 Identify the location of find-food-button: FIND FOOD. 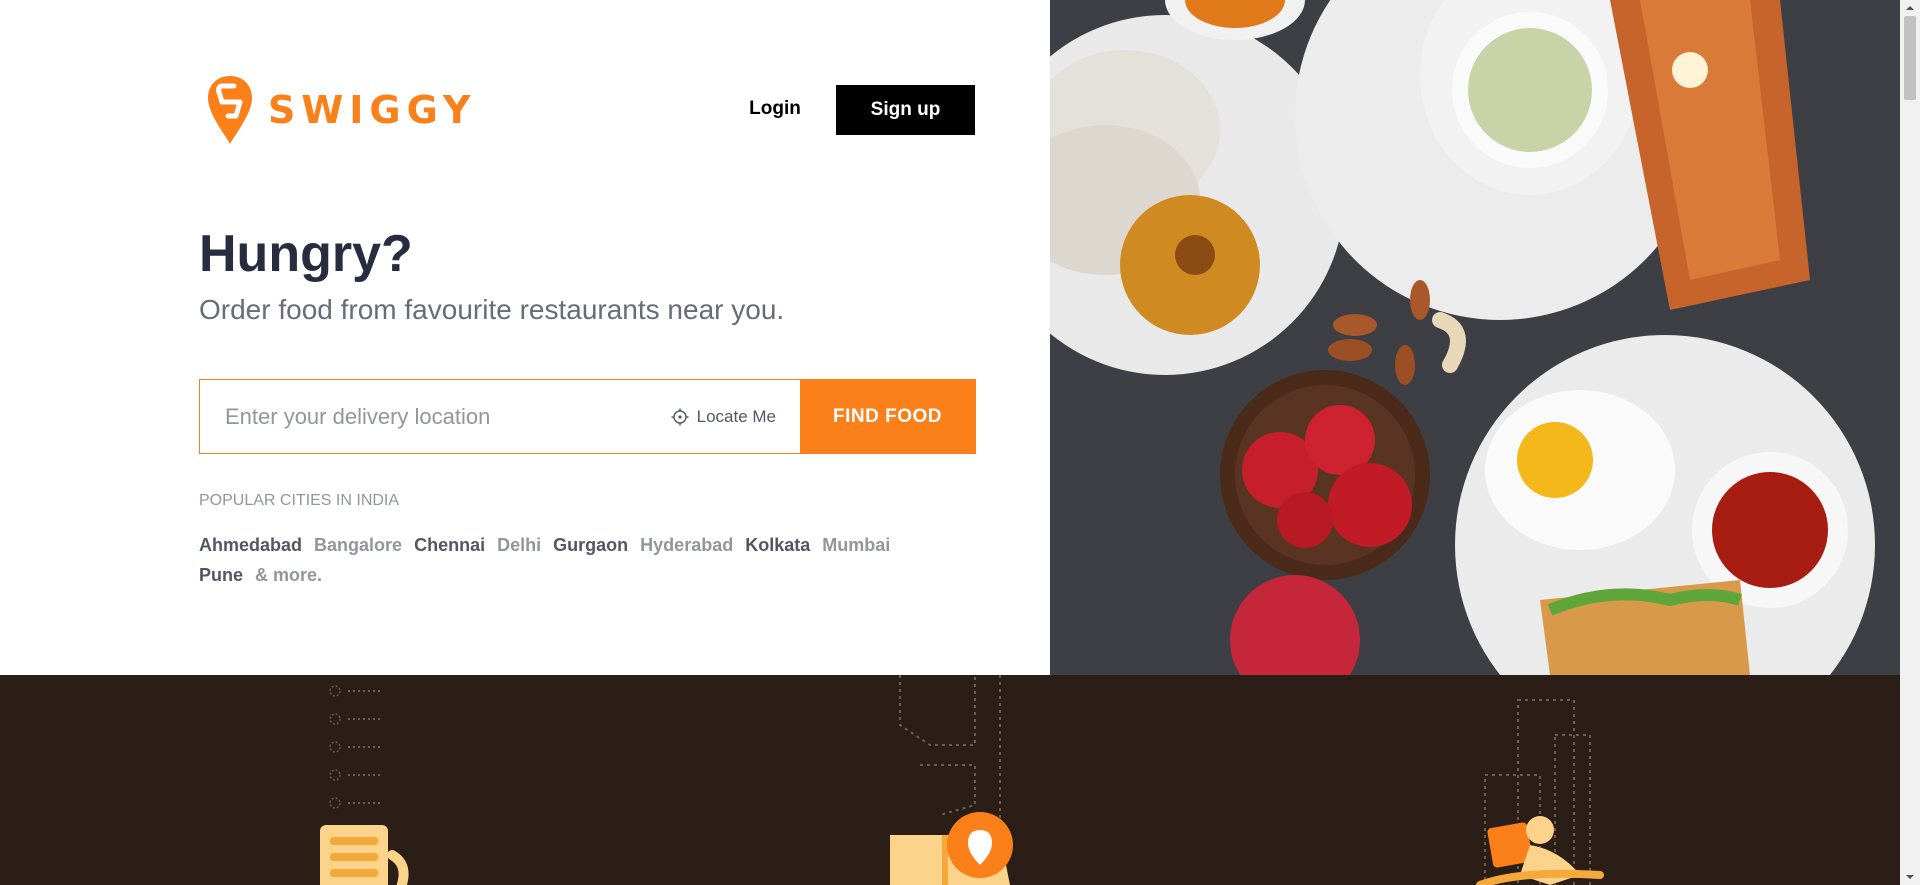
(887, 416).